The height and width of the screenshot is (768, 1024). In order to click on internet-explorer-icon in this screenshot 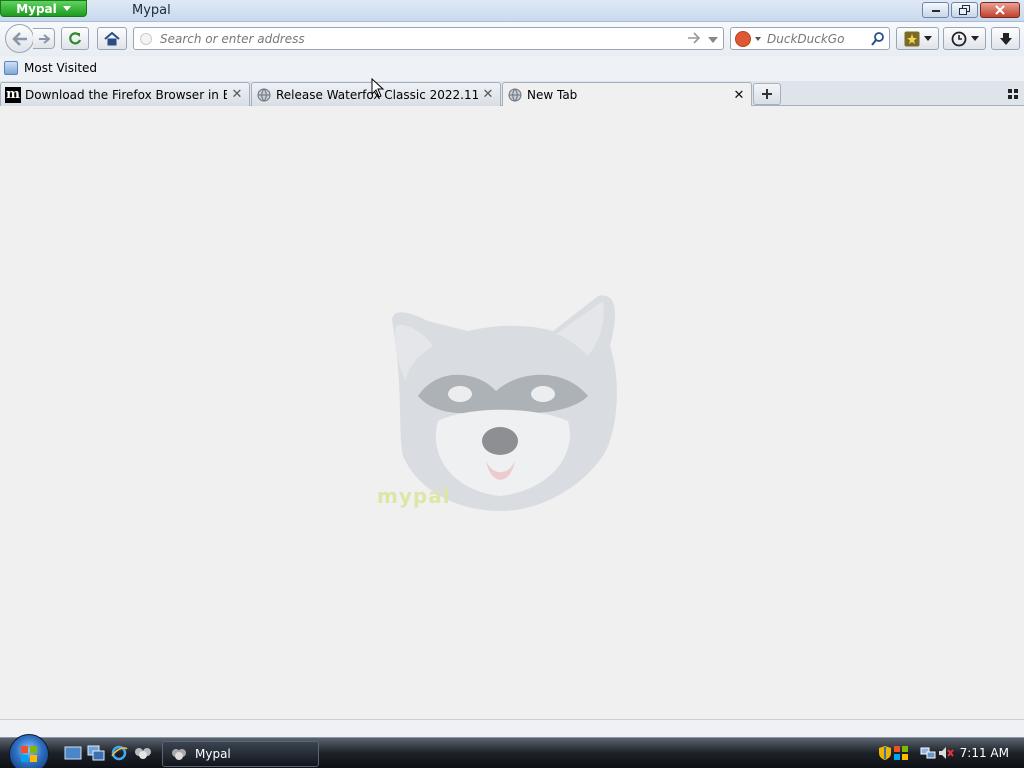, I will do `click(119, 753)`.